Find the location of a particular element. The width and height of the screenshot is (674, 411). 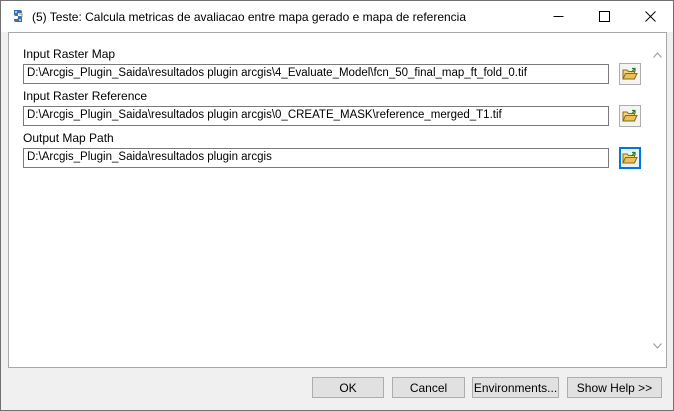

vertical-scrollbar is located at coordinates (657, 200).